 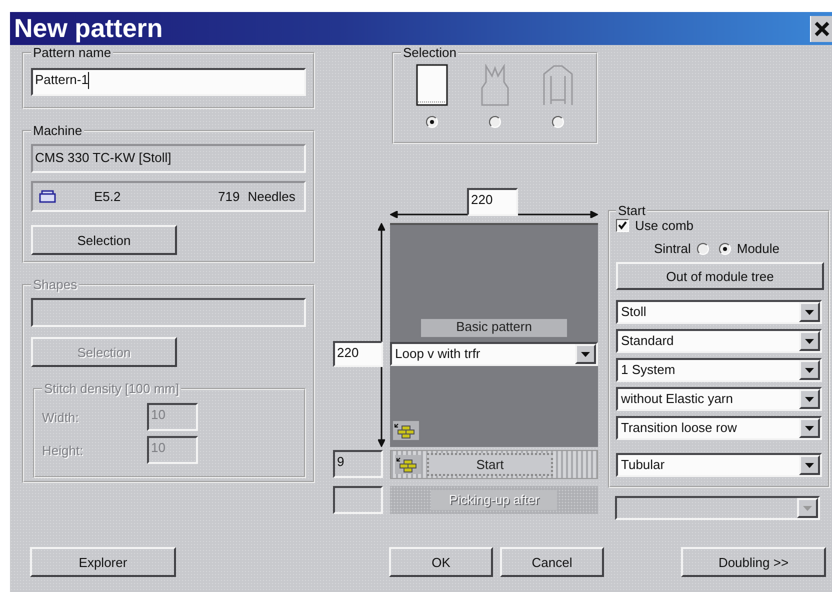 I want to click on vest-icon, so click(x=494, y=85).